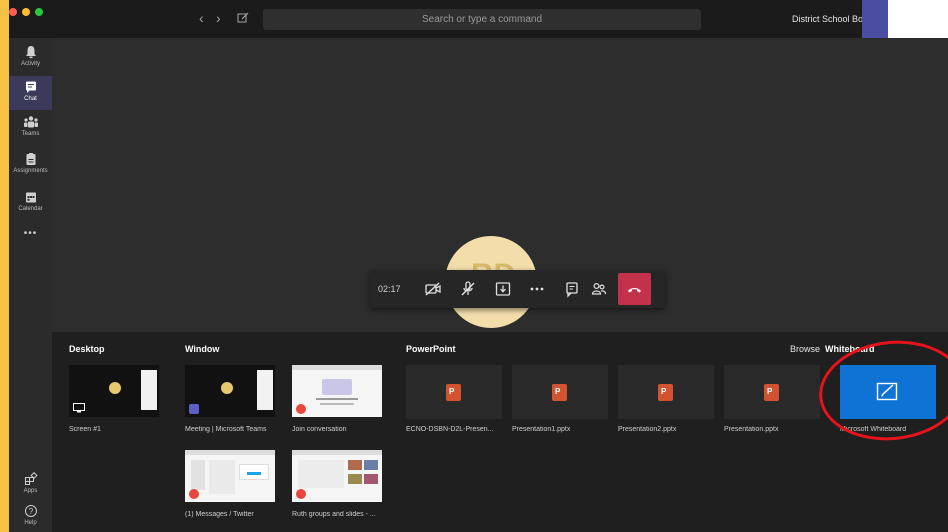 The height and width of the screenshot is (532, 948). I want to click on more-apps-icon: •••, so click(30, 233).